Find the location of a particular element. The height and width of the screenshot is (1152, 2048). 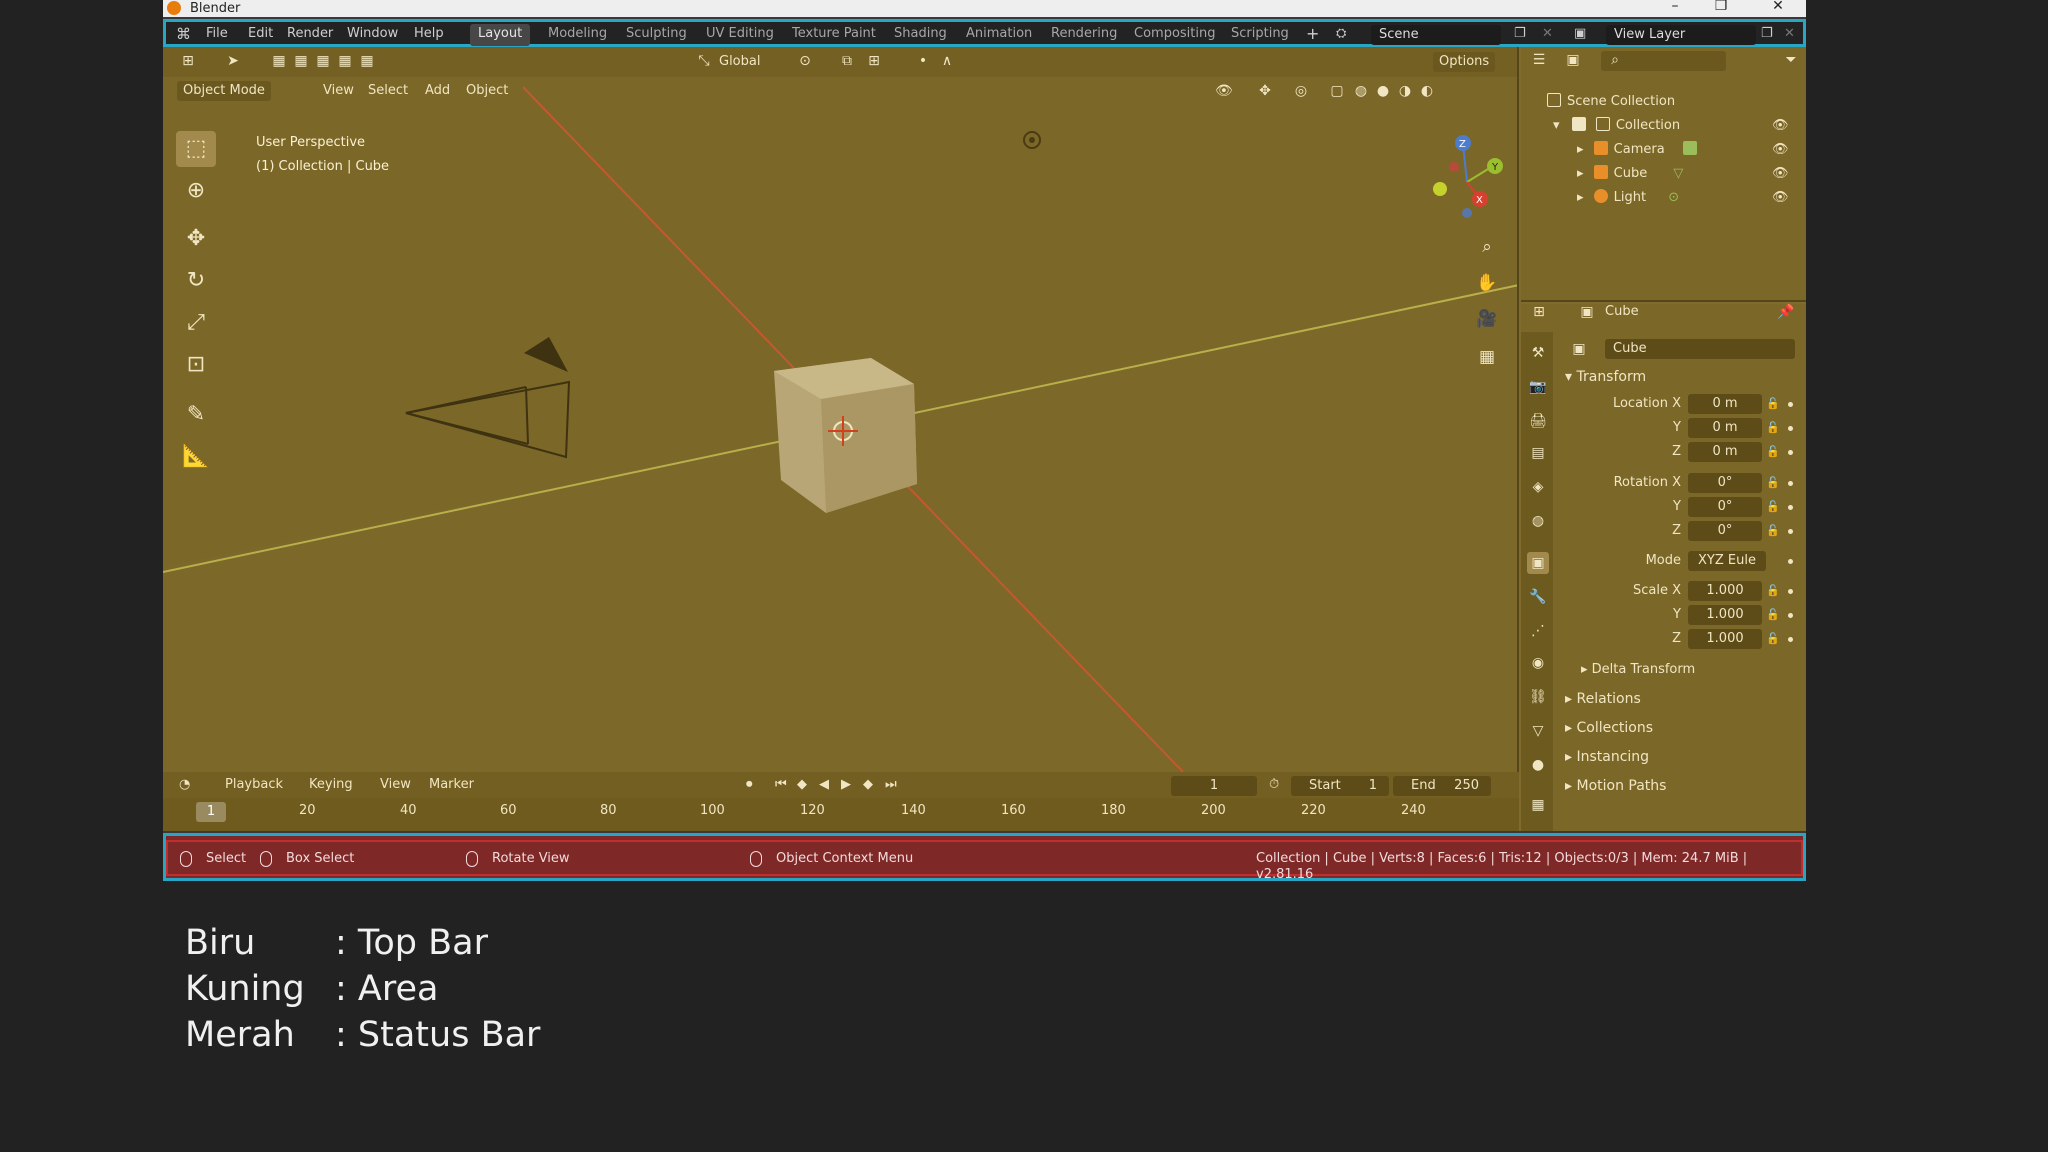

xray-icon: ▢ is located at coordinates (1337, 91).